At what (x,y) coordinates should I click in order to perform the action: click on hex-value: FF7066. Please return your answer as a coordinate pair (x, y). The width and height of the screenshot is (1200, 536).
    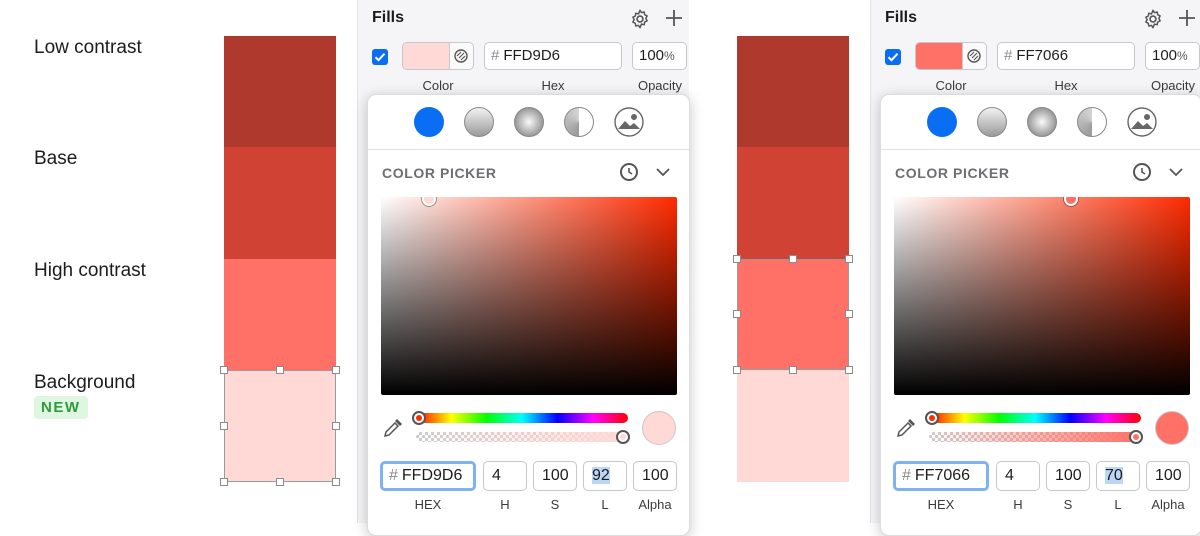
    Looking at the image, I should click on (1042, 55).